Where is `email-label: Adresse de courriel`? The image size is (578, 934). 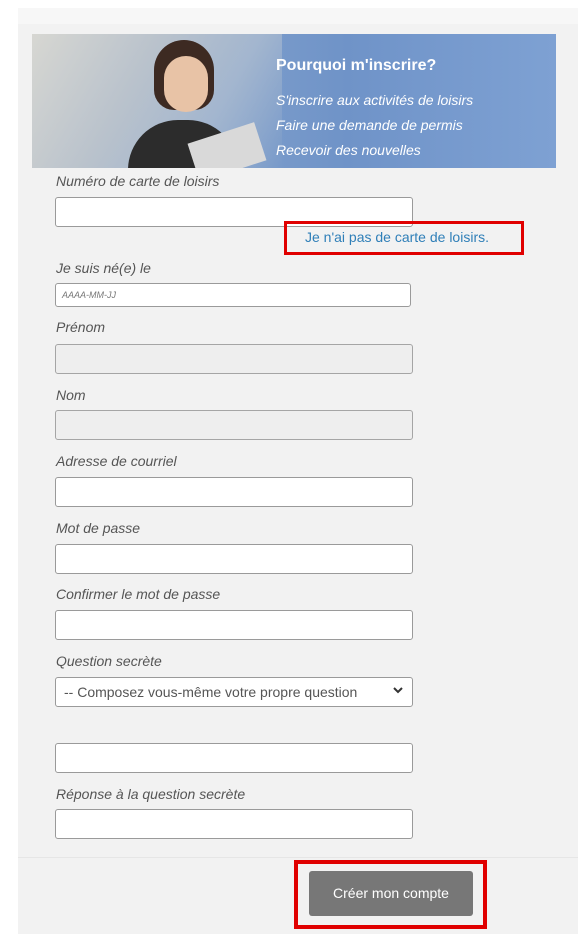 email-label: Adresse de courriel is located at coordinates (116, 461).